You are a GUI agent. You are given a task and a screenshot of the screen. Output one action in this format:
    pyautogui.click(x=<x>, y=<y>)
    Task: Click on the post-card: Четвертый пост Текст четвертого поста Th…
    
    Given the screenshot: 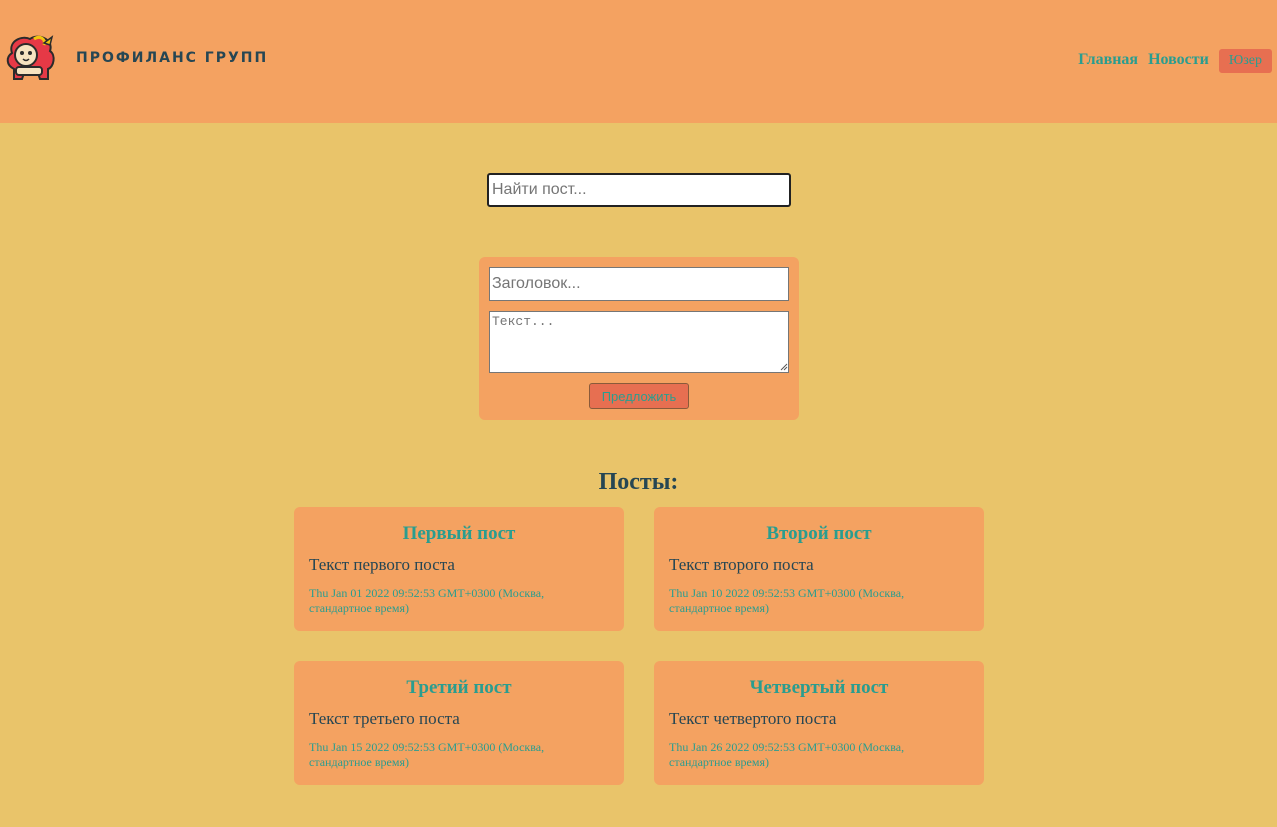 What is the action you would take?
    pyautogui.click(x=819, y=723)
    